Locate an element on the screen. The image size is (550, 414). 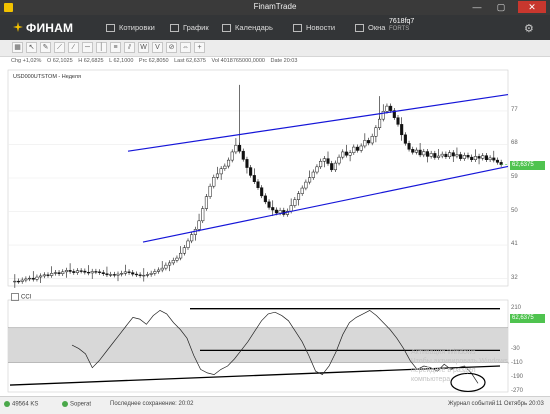
status-connection: 49564 KS is located at coordinates (21, 404).